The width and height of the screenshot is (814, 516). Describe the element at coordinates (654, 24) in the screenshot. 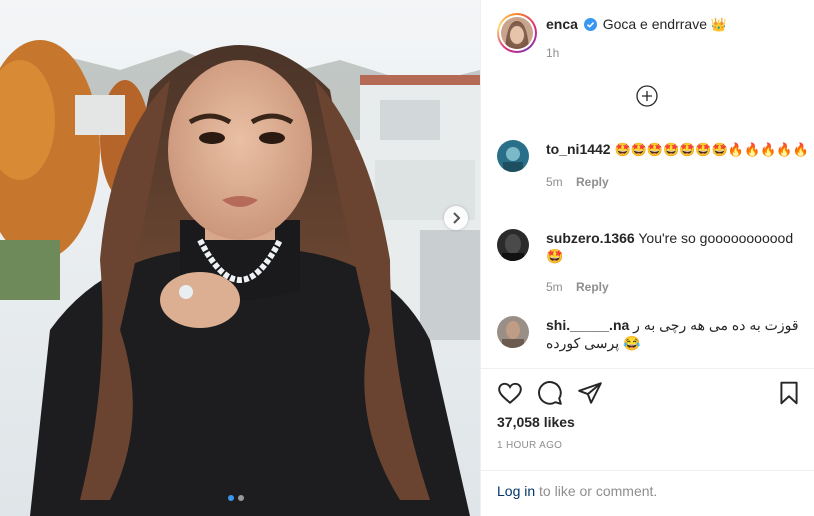

I see `caption-text: Goca e endrrave` at that location.